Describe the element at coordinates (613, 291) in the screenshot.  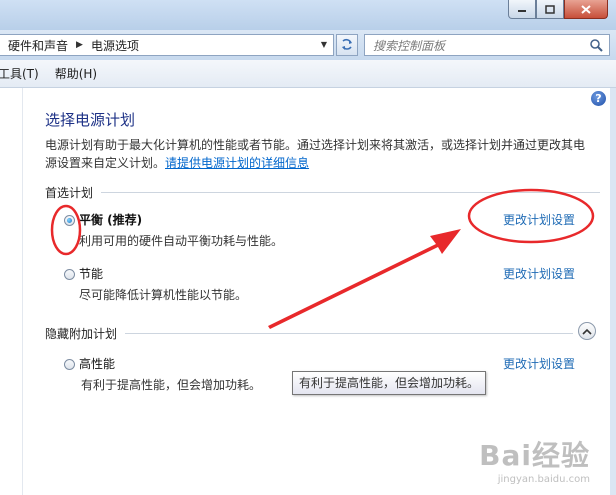
I see `window-right-border` at that location.